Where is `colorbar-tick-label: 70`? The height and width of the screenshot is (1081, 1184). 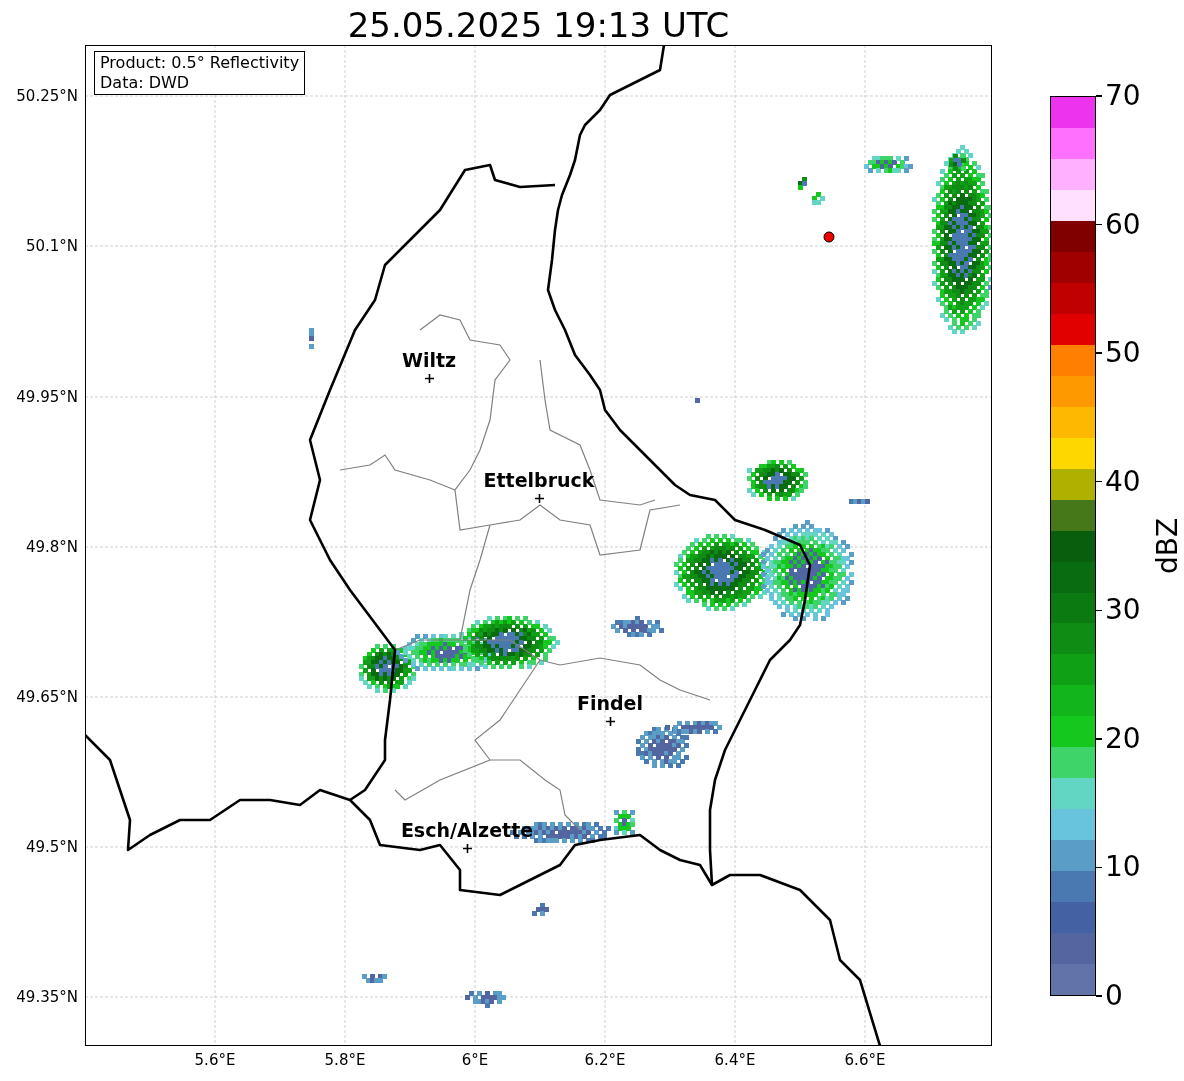 colorbar-tick-label: 70 is located at coordinates (1123, 96).